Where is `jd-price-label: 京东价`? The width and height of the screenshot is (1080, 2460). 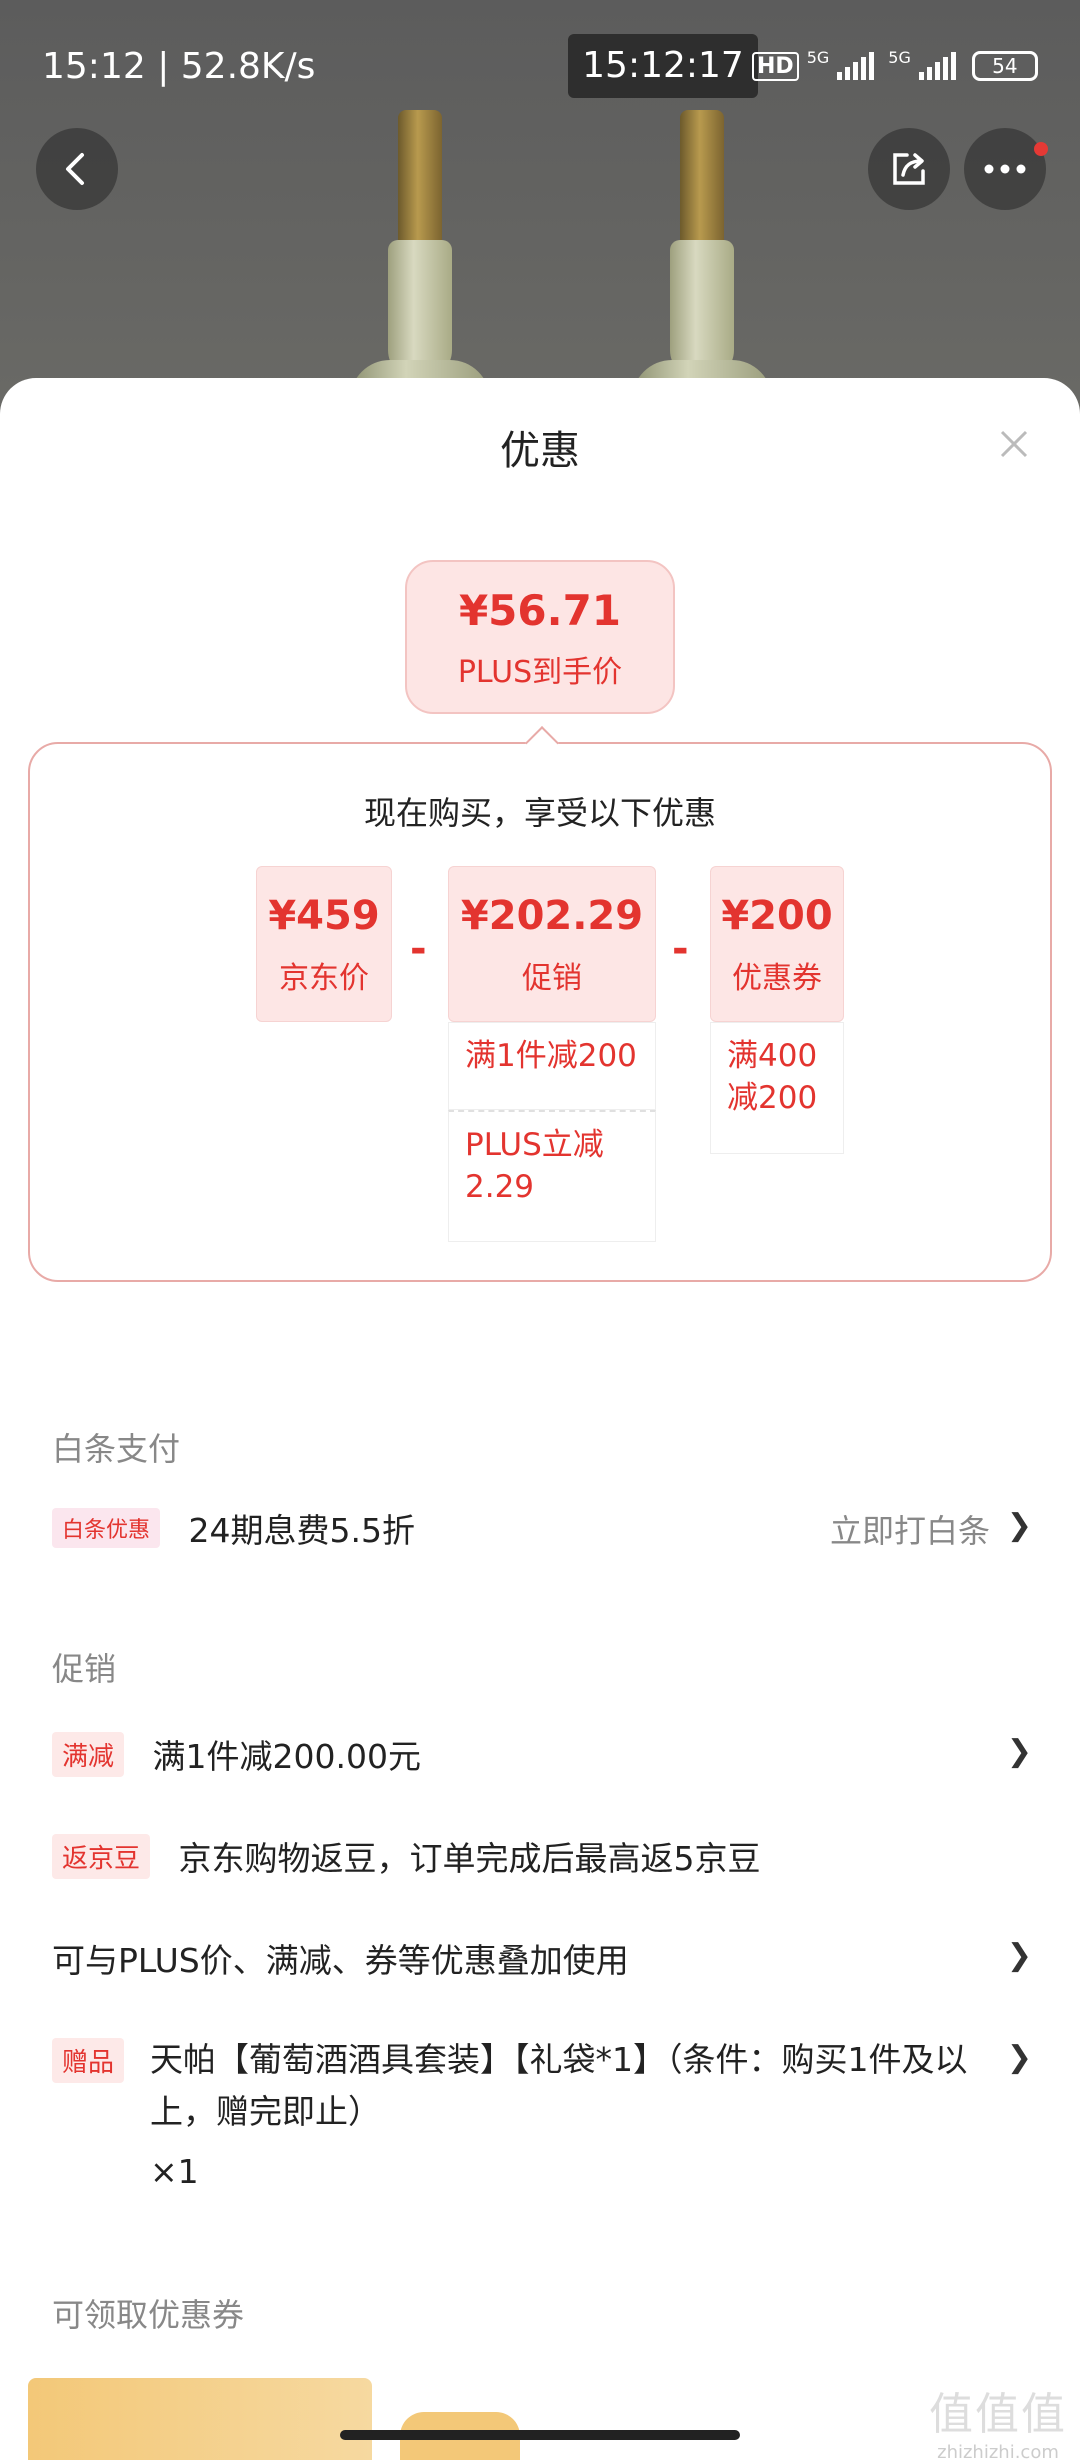 jd-price-label: 京东价 is located at coordinates (324, 978).